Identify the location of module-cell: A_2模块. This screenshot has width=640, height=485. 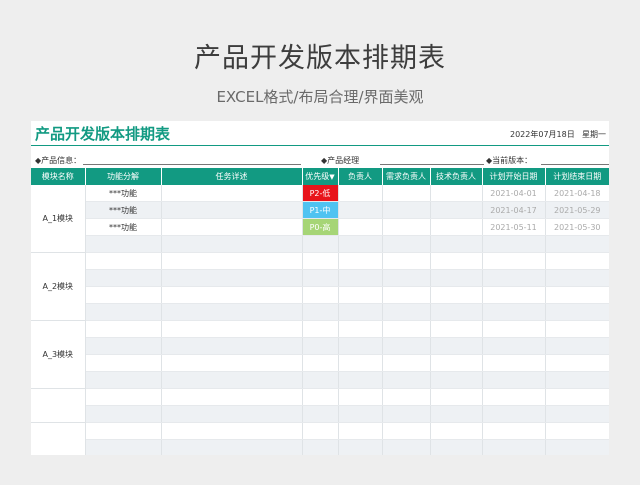
(58, 286).